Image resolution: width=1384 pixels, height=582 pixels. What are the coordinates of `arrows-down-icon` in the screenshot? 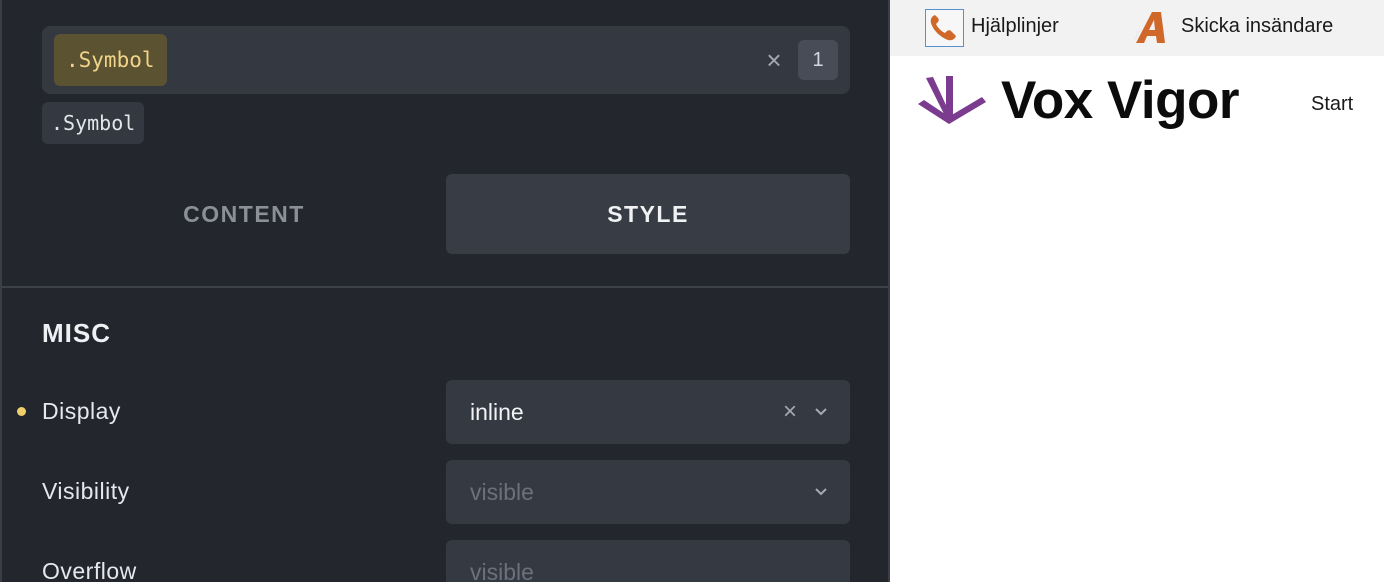 It's located at (952, 100).